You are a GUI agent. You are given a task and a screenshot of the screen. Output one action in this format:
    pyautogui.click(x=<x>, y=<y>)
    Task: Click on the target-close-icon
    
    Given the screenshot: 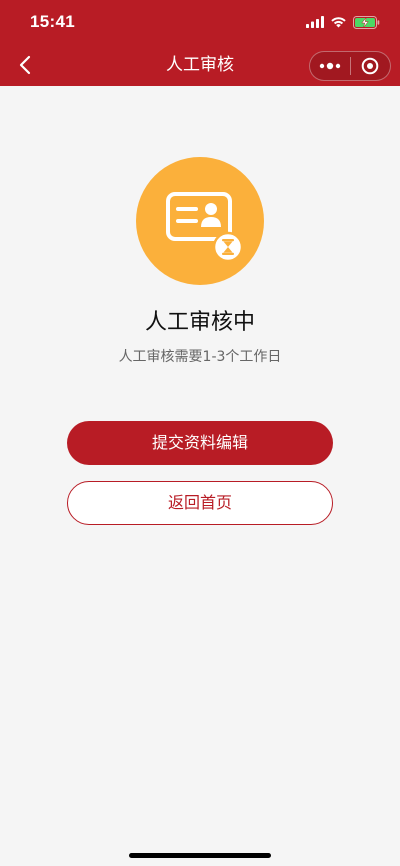 What is the action you would take?
    pyautogui.click(x=370, y=66)
    